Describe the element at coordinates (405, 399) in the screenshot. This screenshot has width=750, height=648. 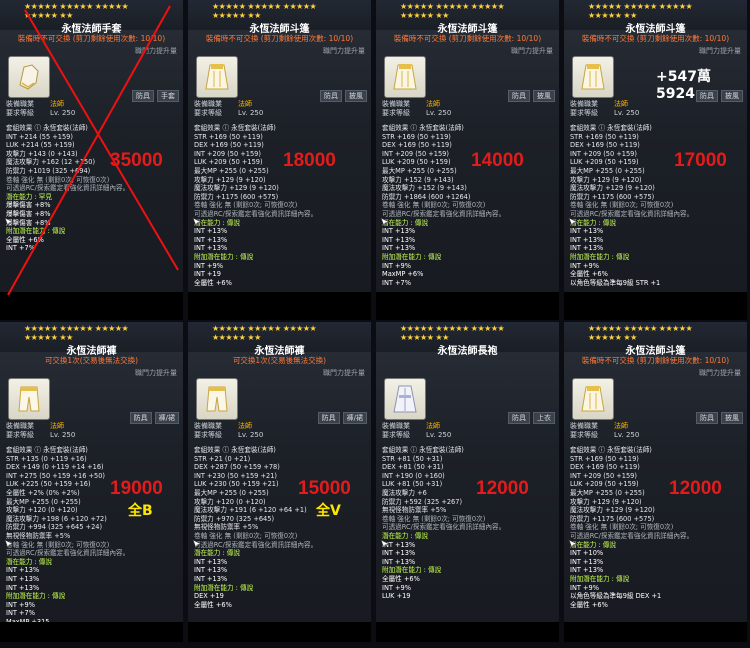
I see `robe-item-icon` at that location.